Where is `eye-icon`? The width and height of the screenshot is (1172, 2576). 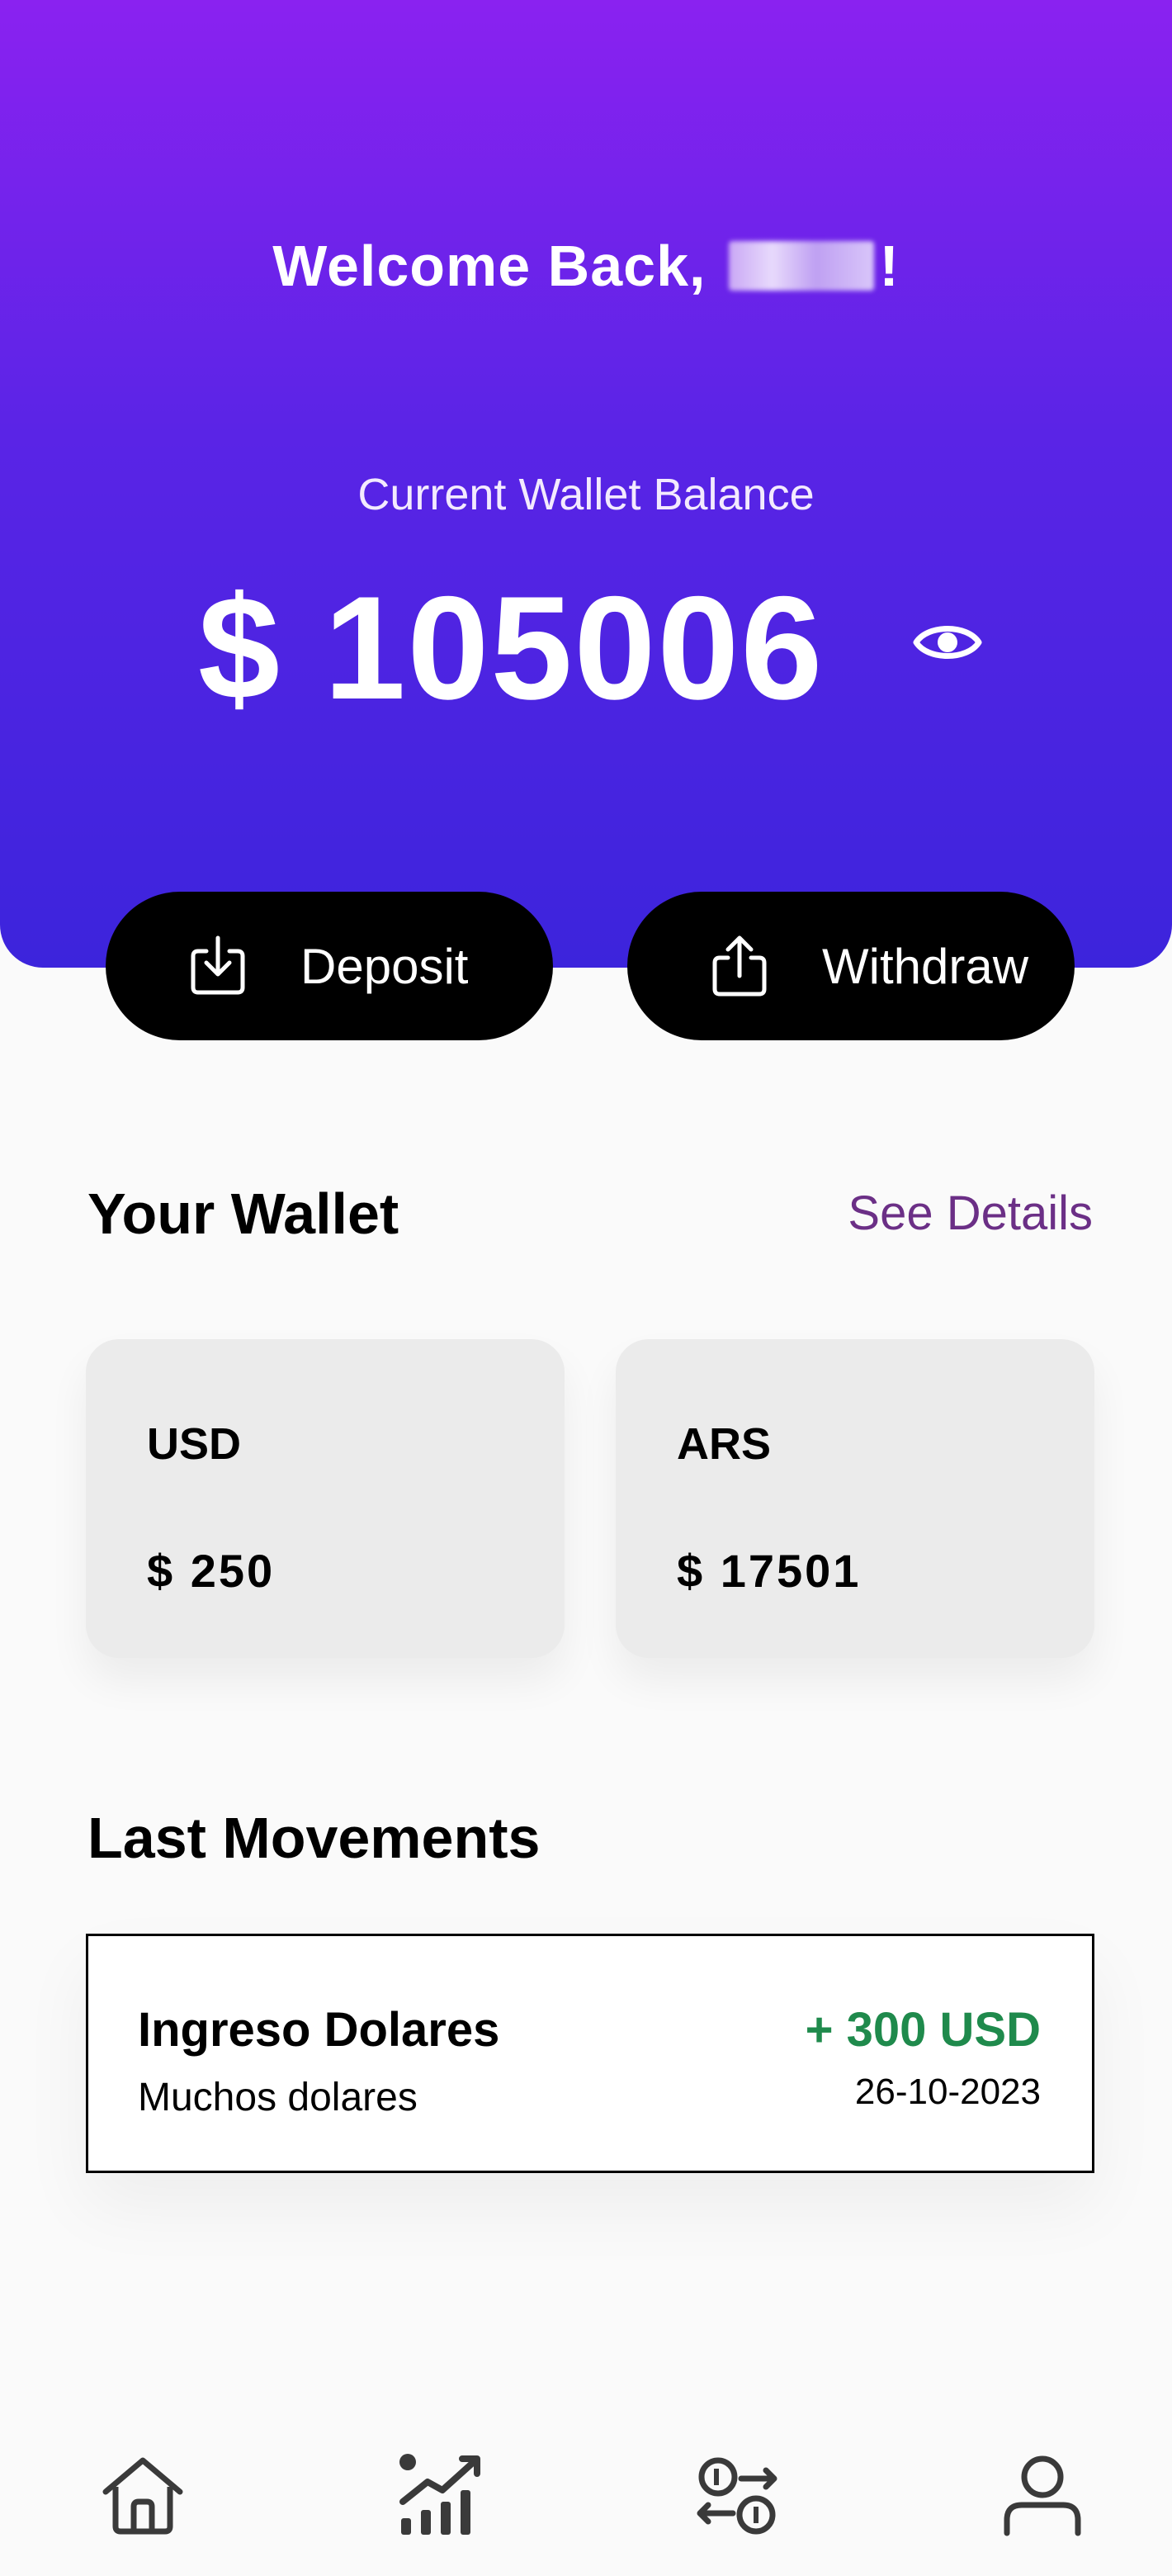 eye-icon is located at coordinates (947, 642).